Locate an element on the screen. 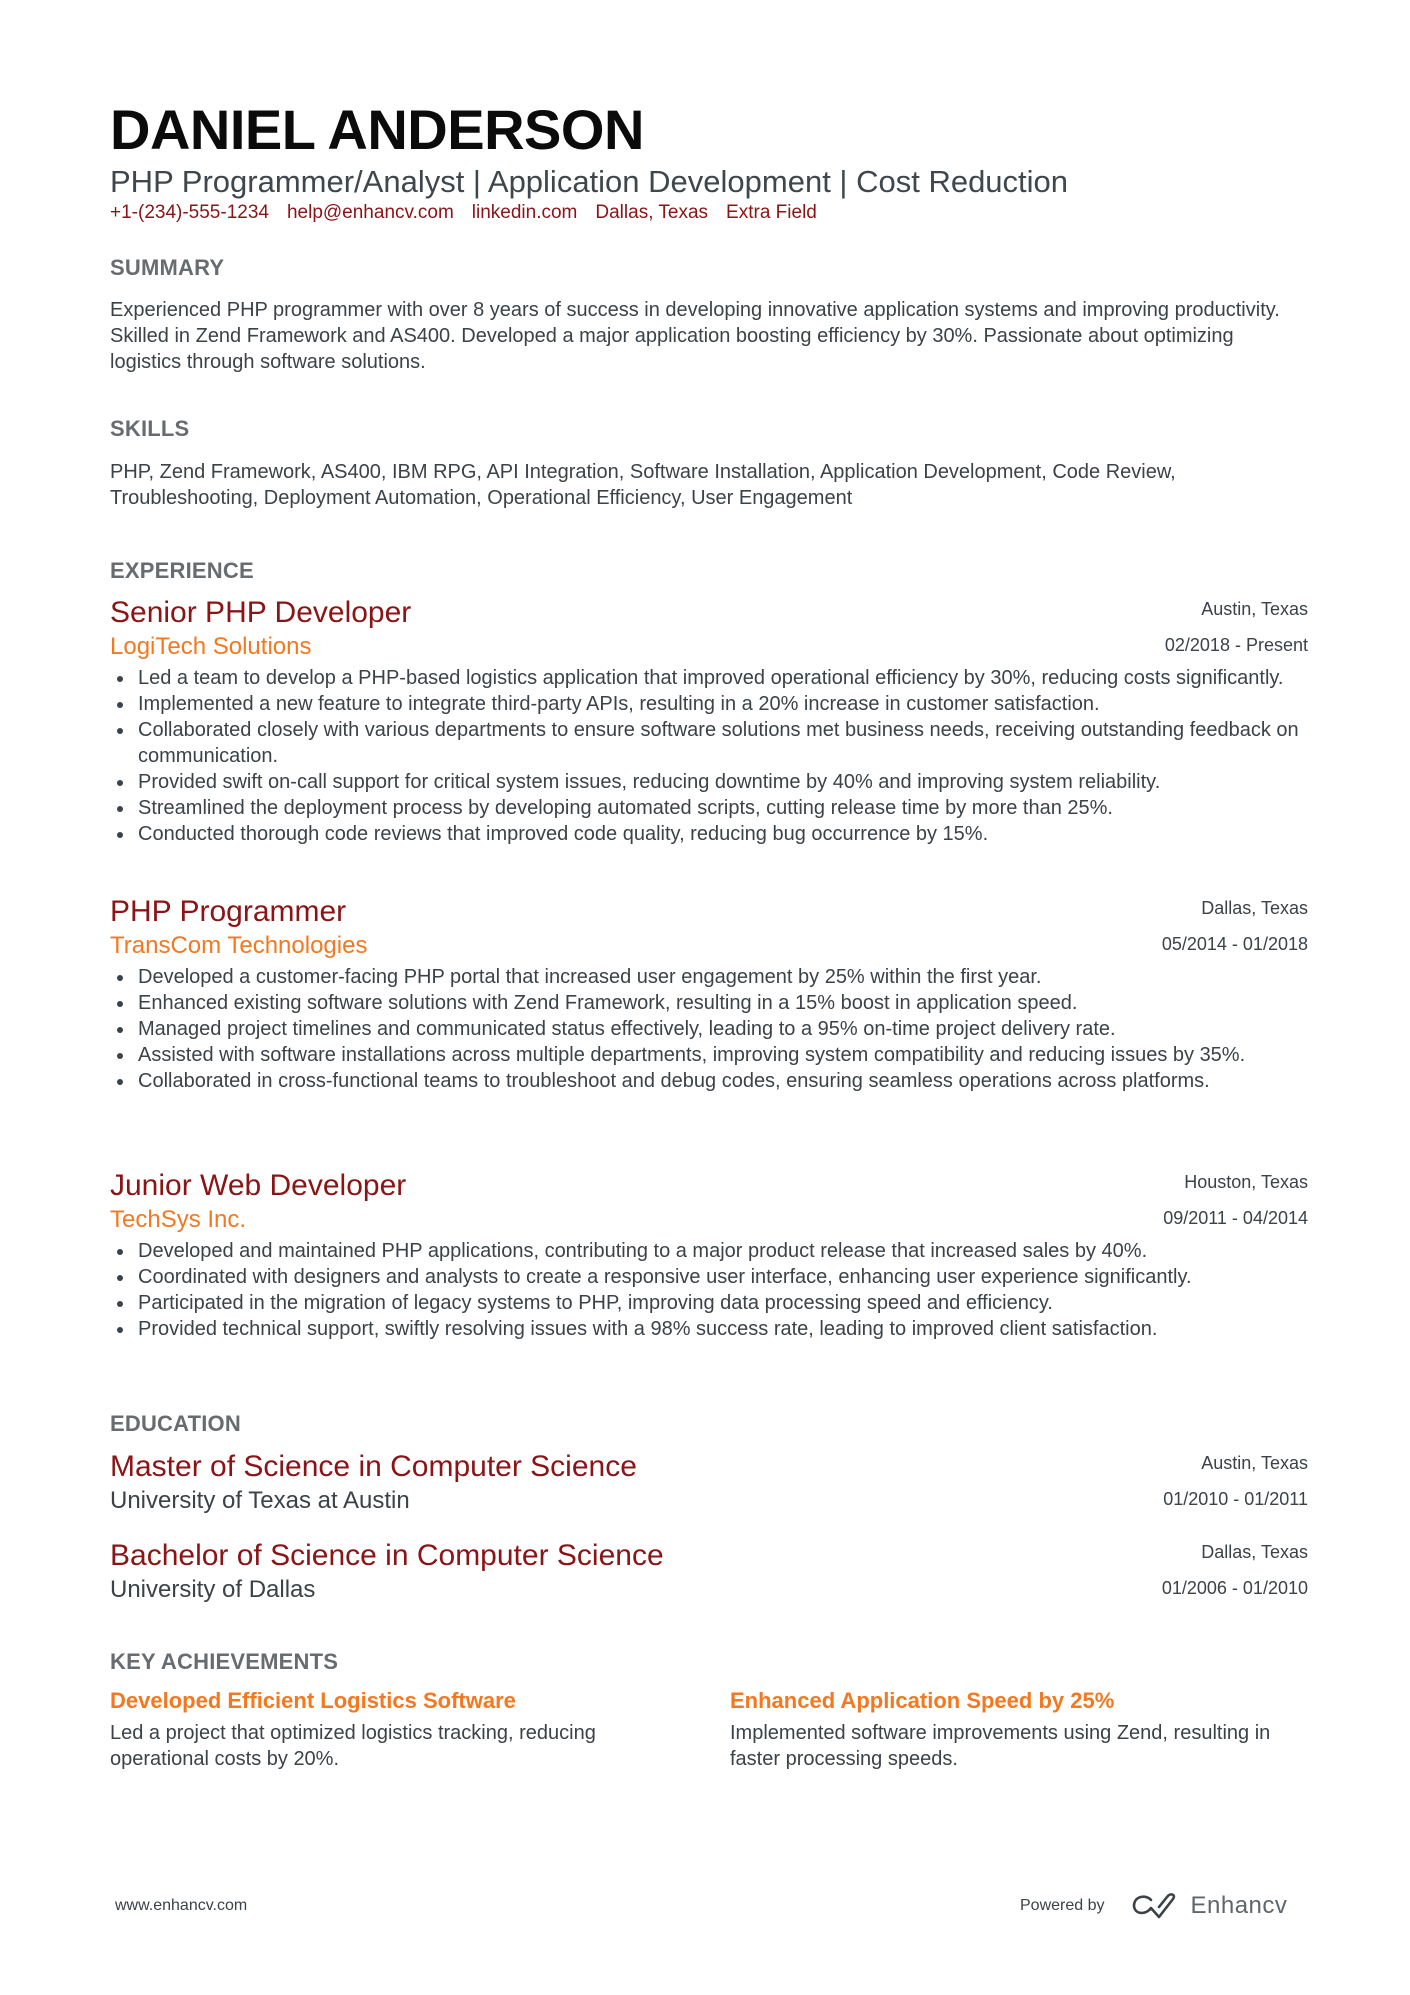 The image size is (1410, 1995). education-heading: EDUCATION is located at coordinates (175, 1423).